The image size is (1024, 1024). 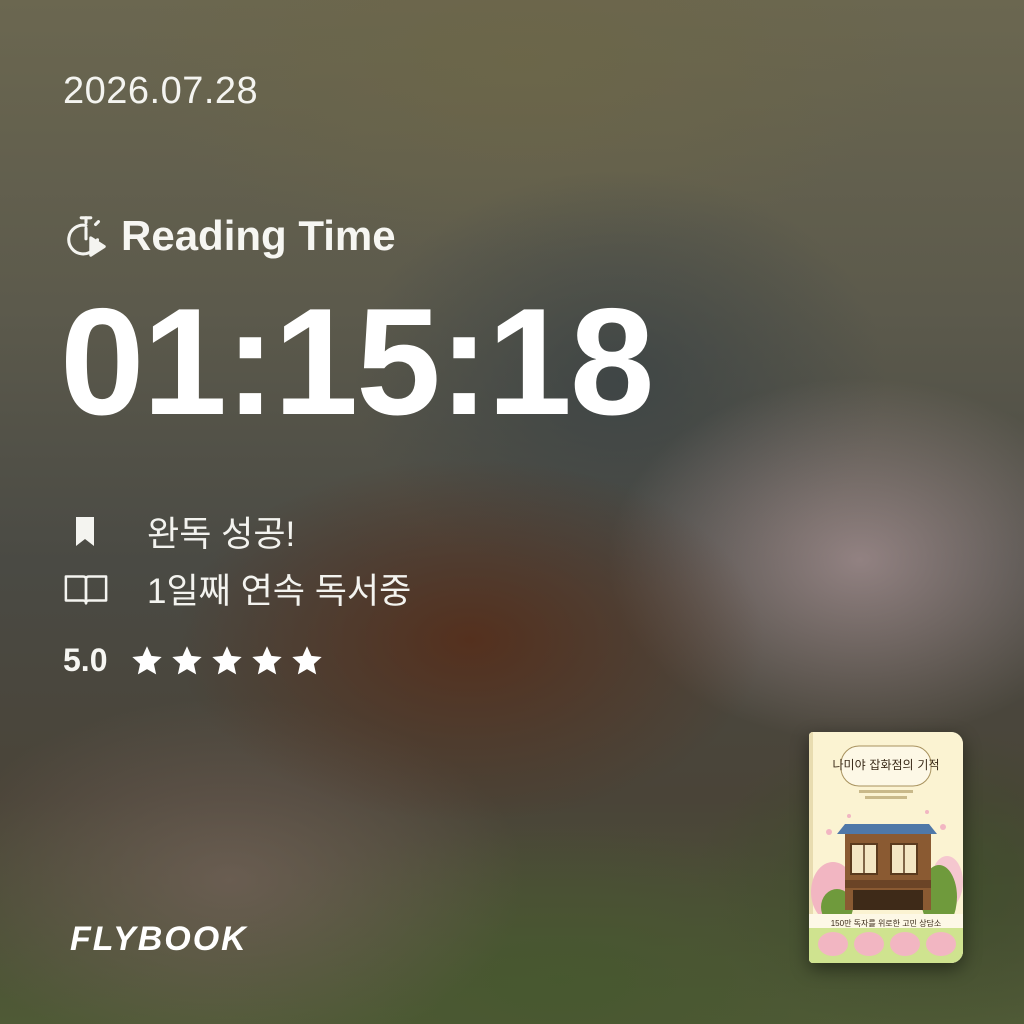 I want to click on reading-time-header: Reading Time, so click(x=229, y=236).